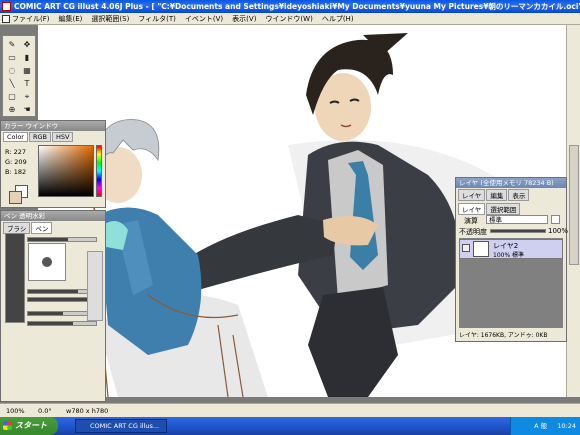  I want to click on lasso-tool-icon: ◌, so click(12, 70).